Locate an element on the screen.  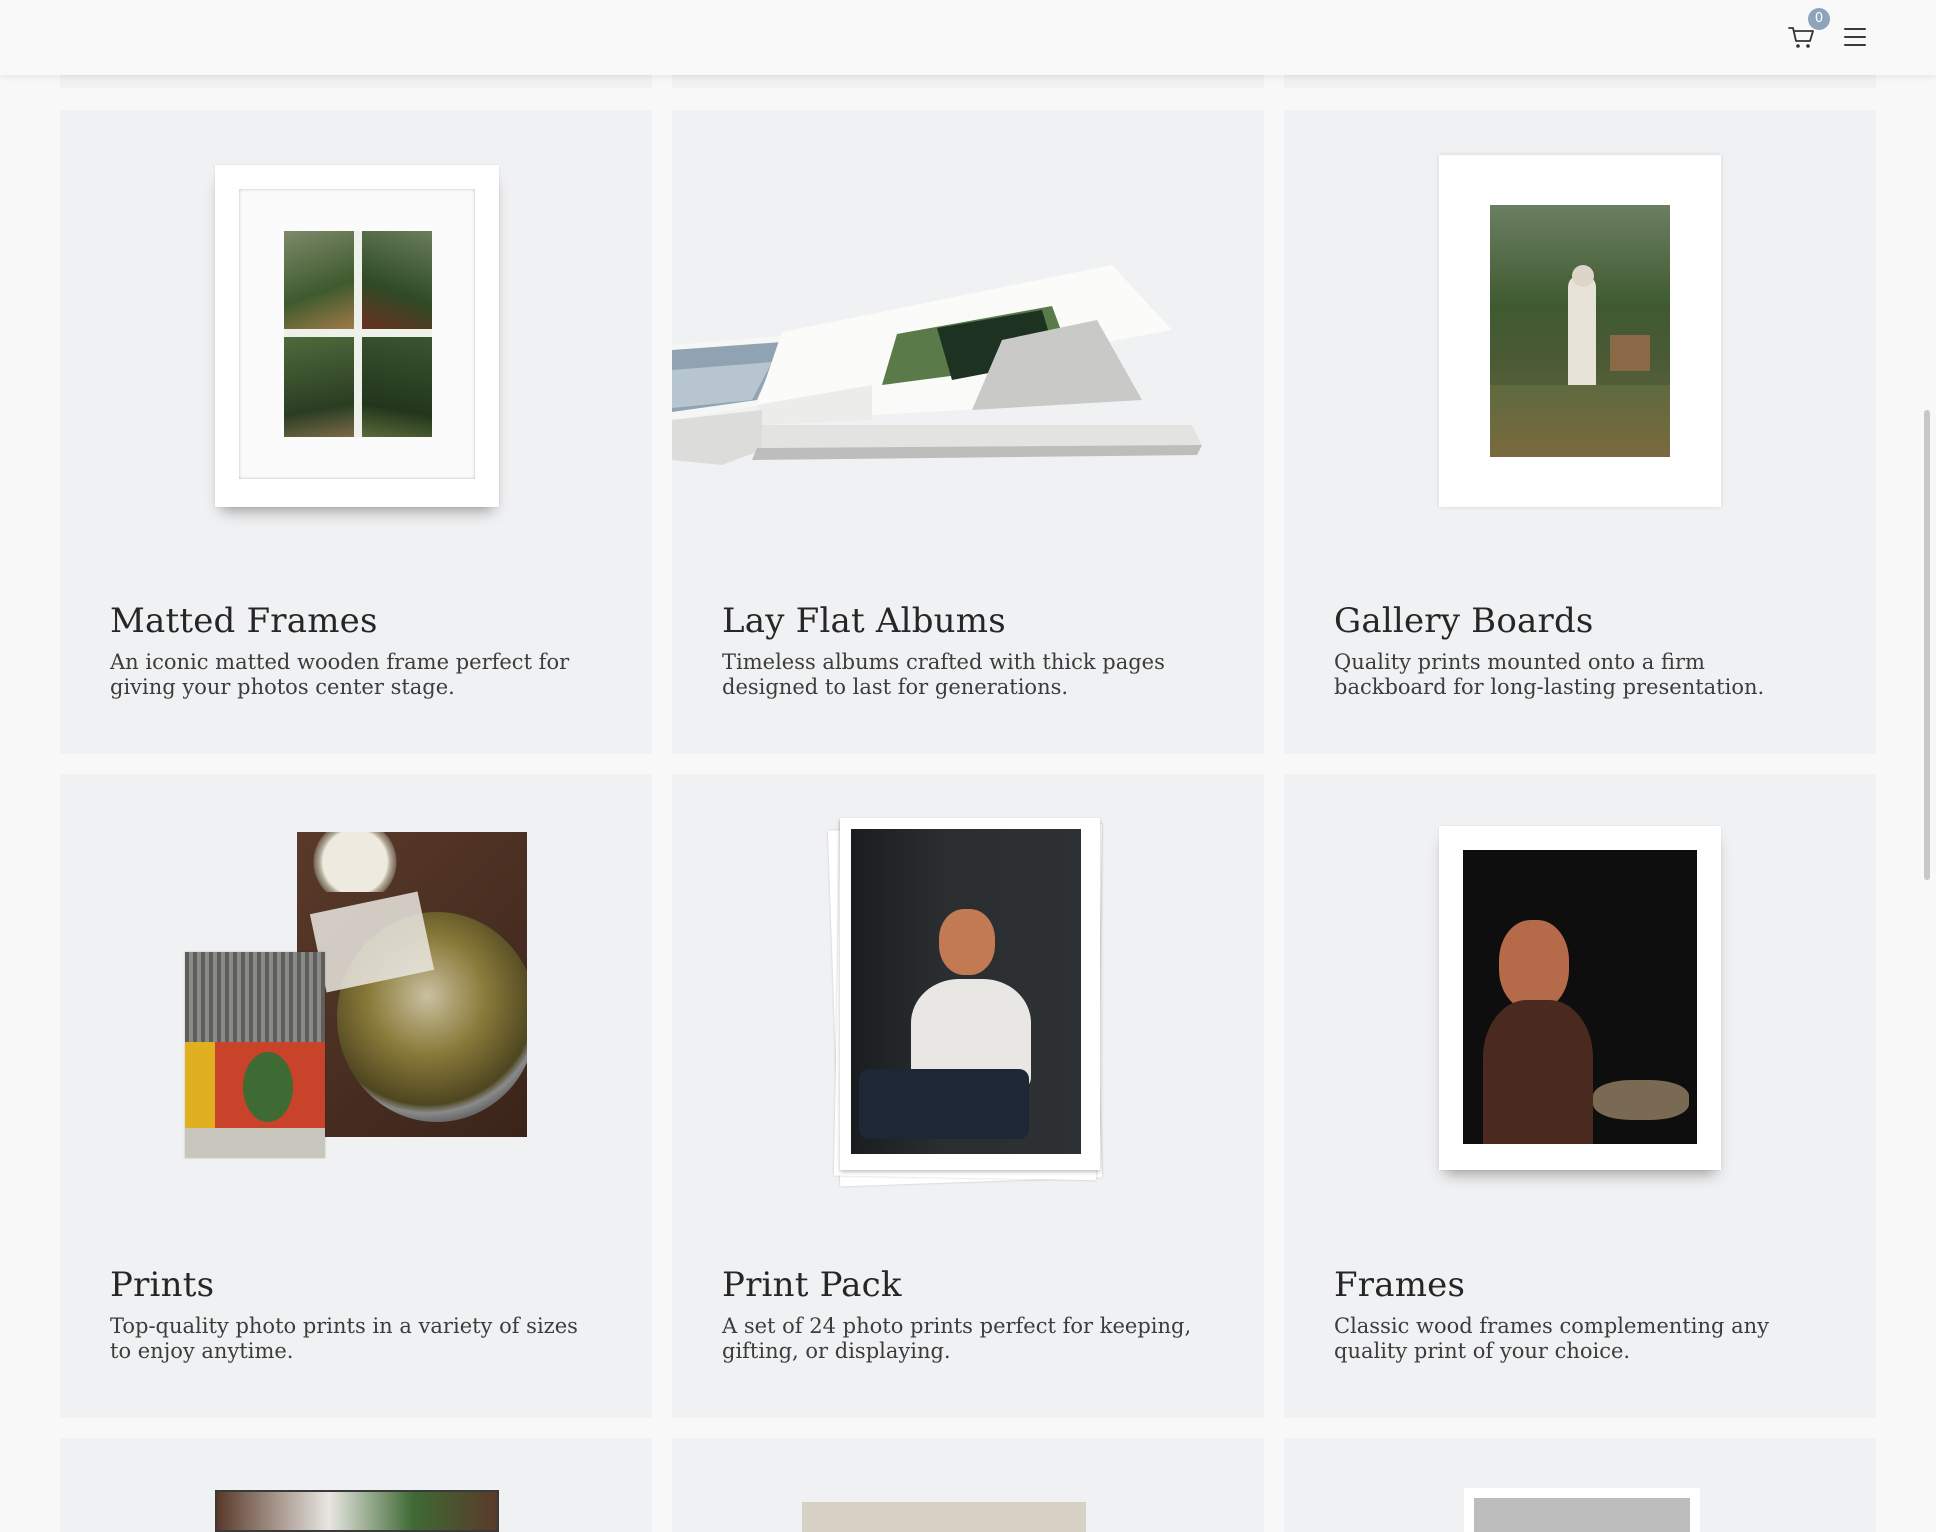
page-scrollbar is located at coordinates (1927, 645).